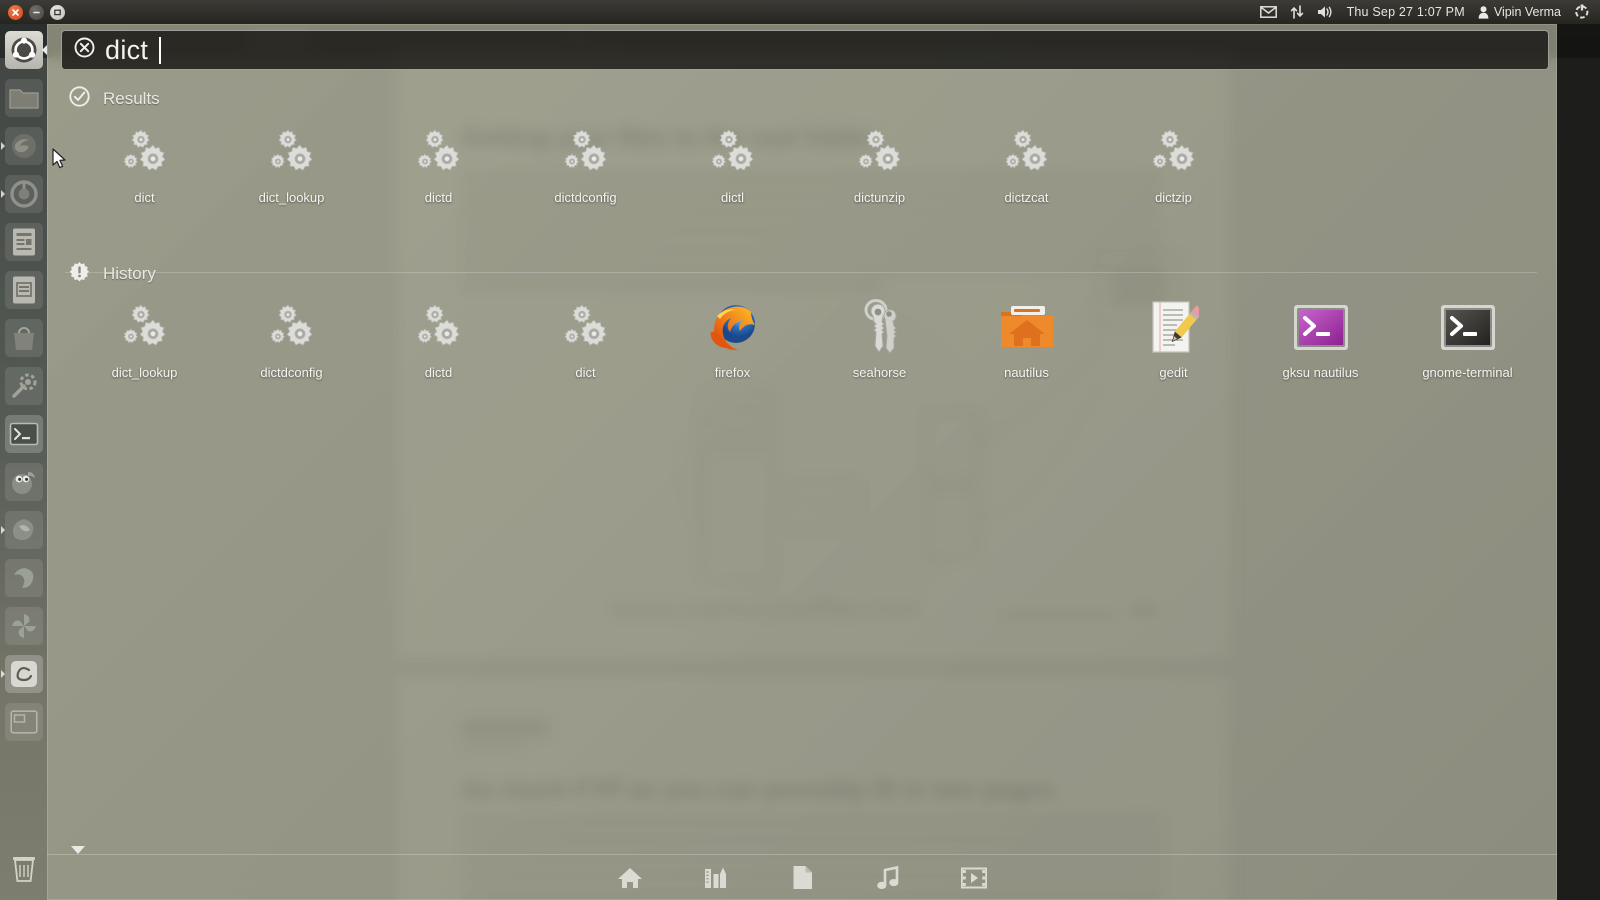 The height and width of the screenshot is (900, 1600). I want to click on lens-music, so click(888, 878).